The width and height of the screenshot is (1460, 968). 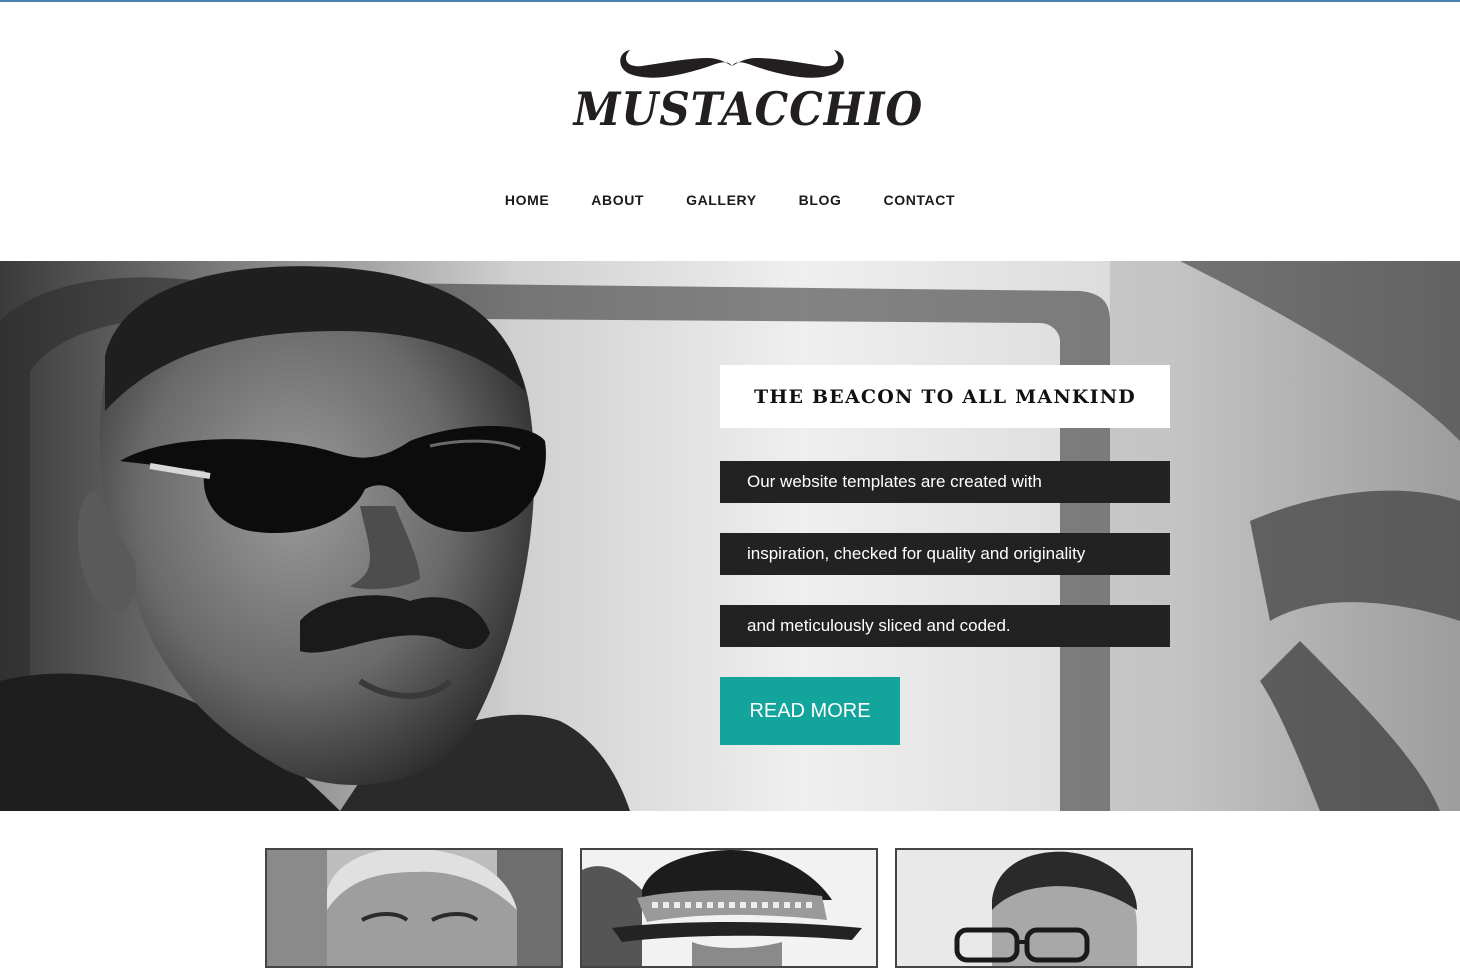 I want to click on brand-logo: MUSTACCHIO, so click(x=742, y=94).